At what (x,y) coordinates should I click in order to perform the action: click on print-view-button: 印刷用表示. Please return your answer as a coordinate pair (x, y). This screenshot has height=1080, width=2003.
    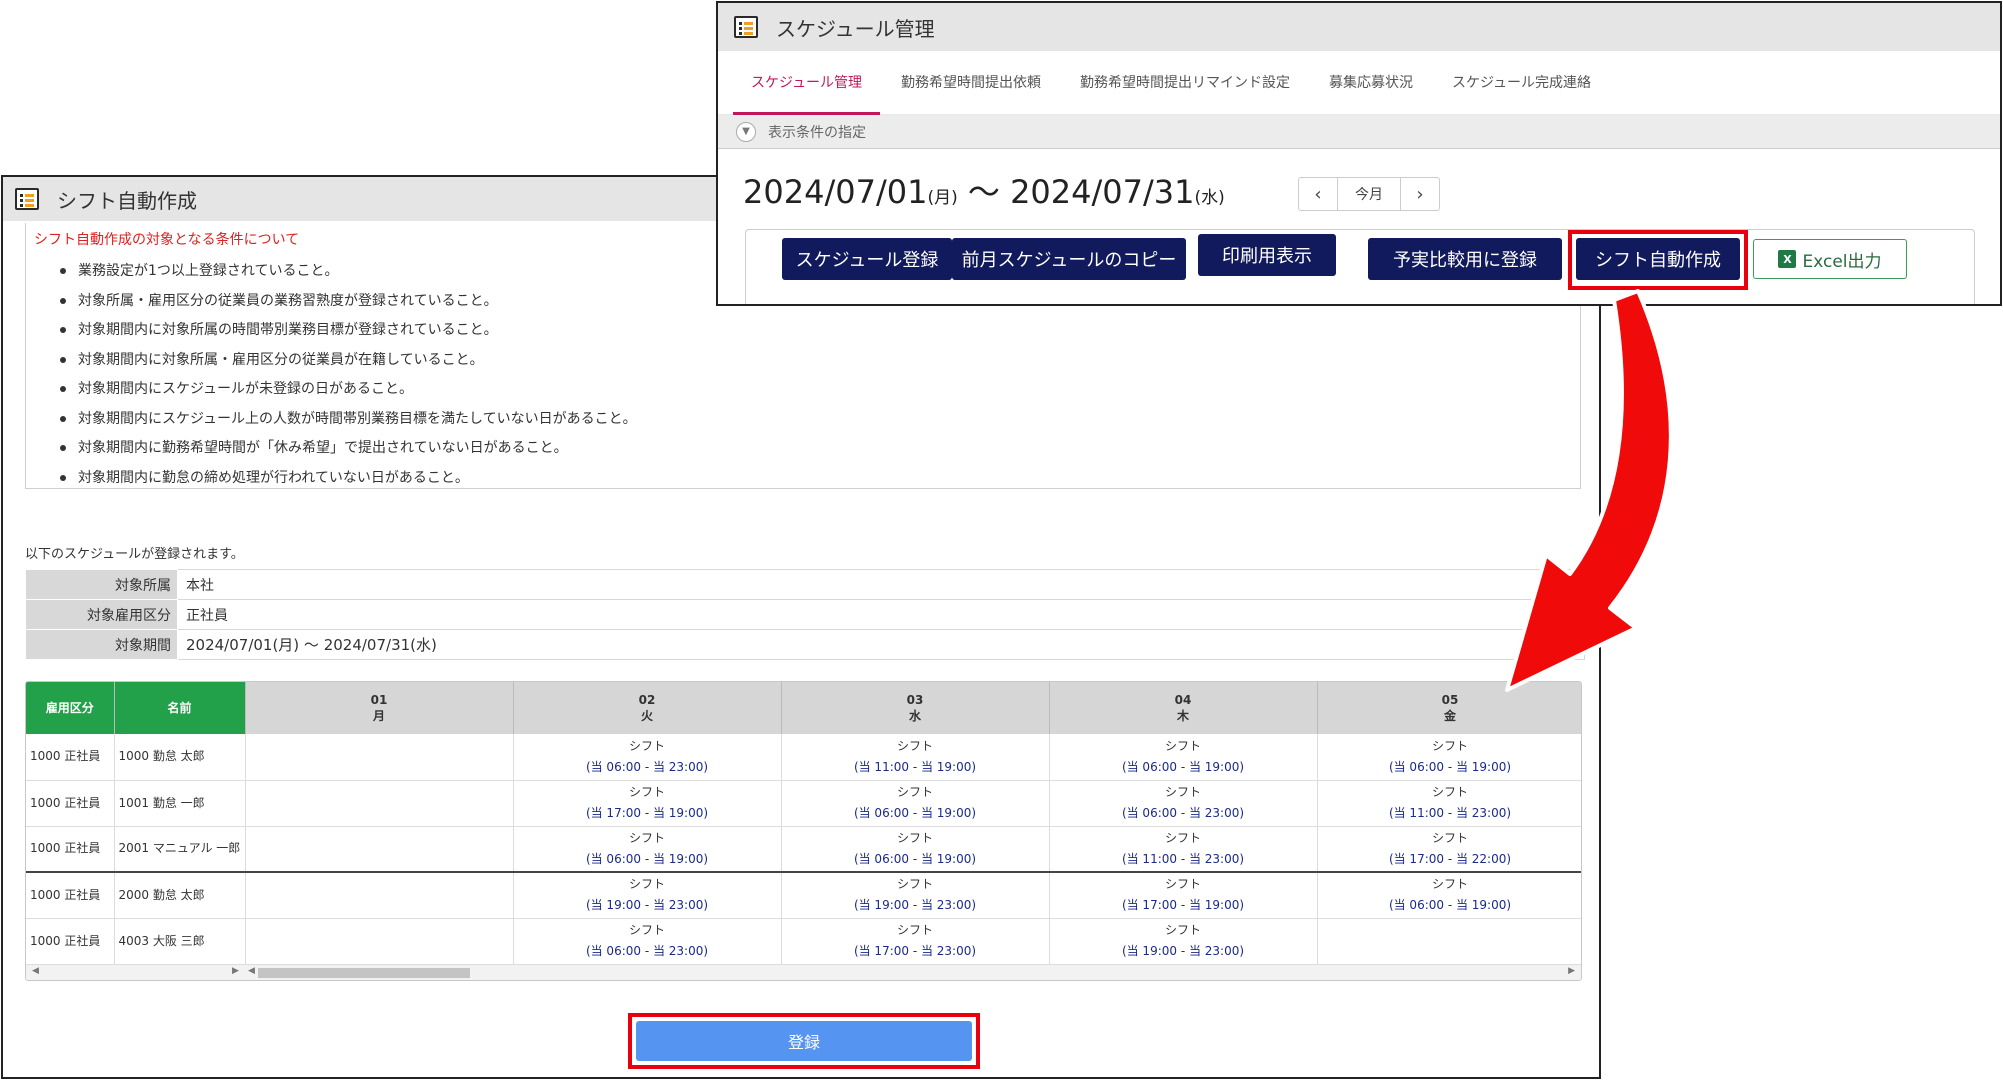
    Looking at the image, I should click on (1267, 255).